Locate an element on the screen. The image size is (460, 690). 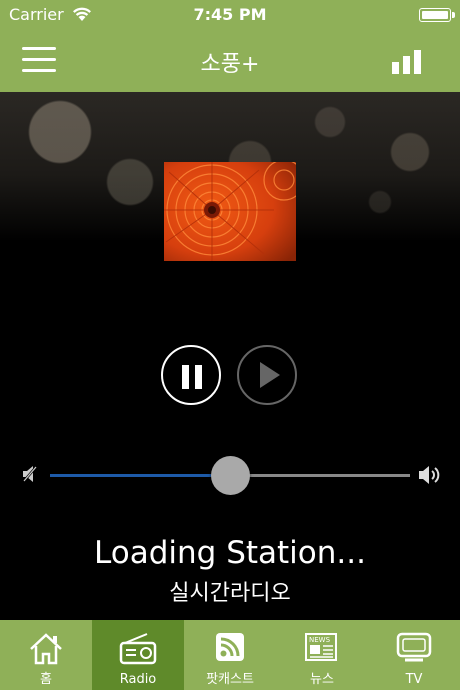
station-subtitle: 실시간라디오 is located at coordinates (230, 593).